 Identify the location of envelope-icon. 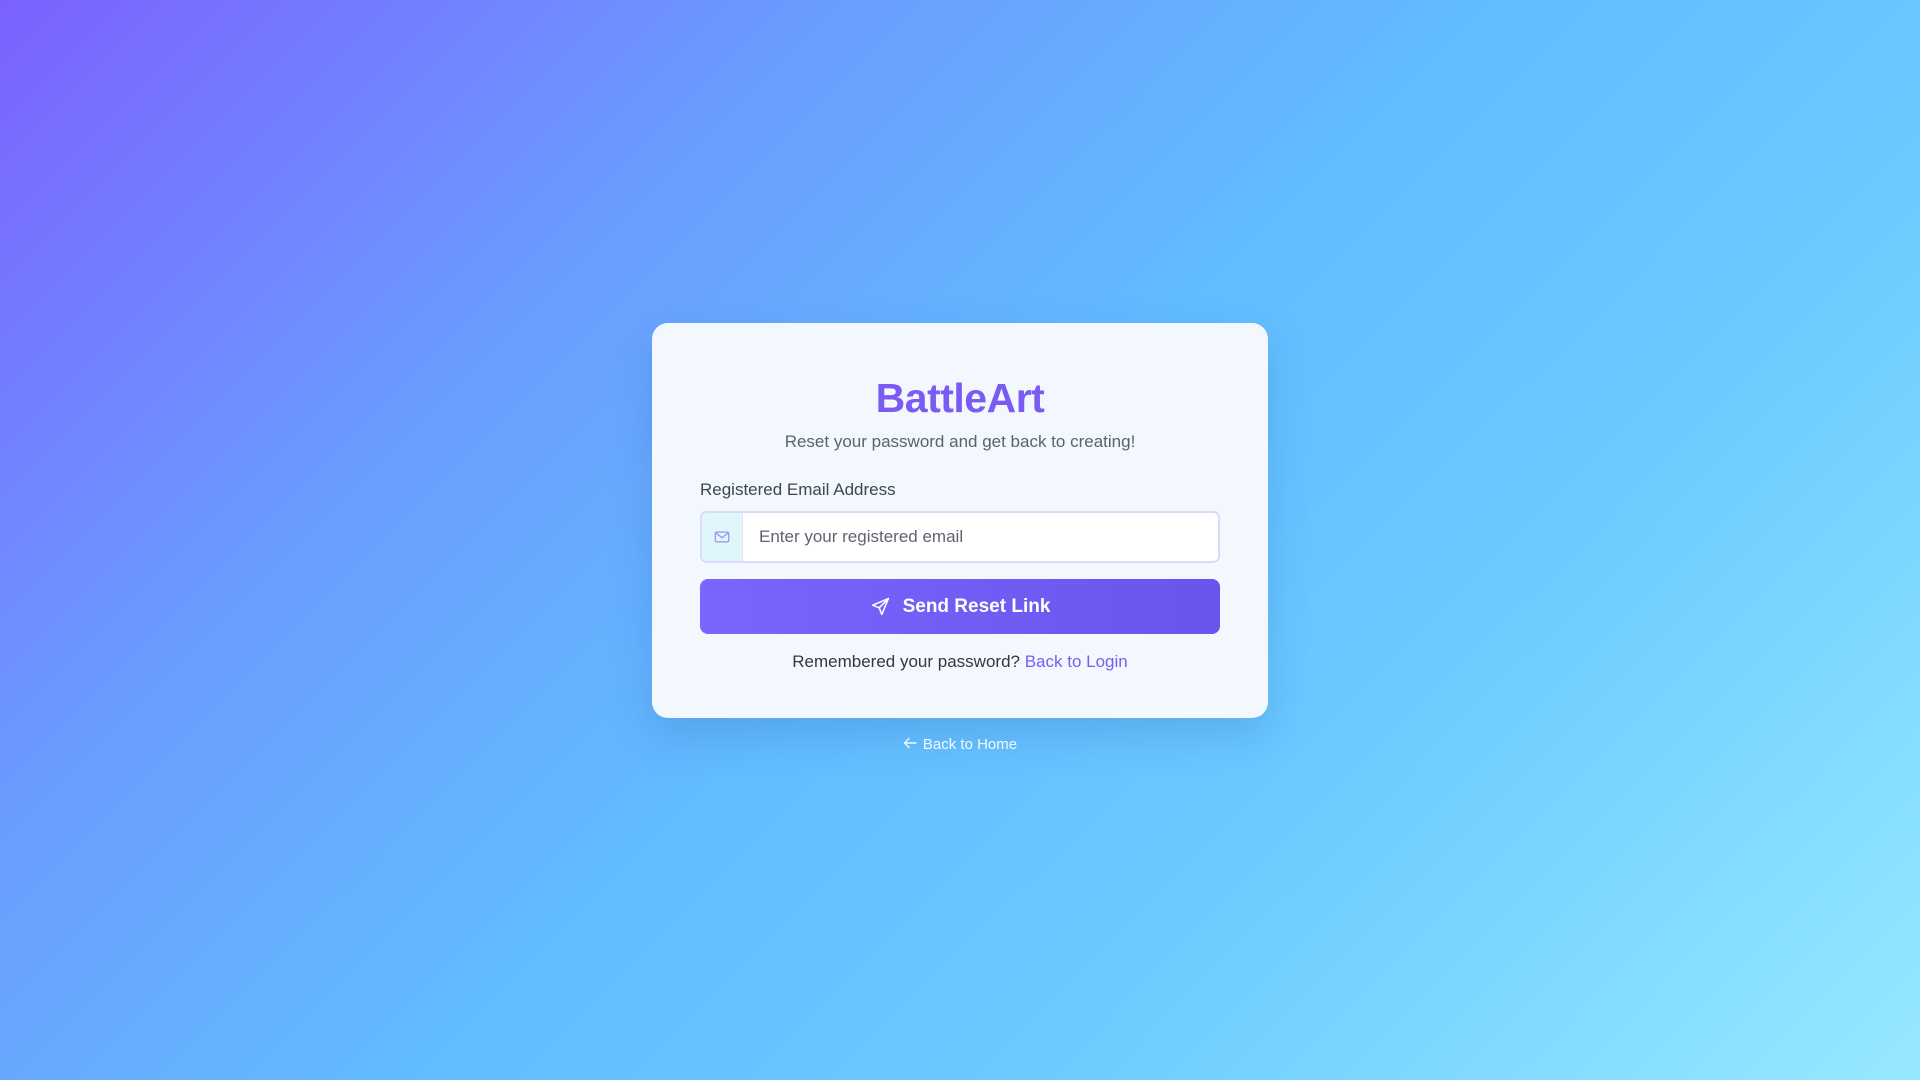
(722, 537).